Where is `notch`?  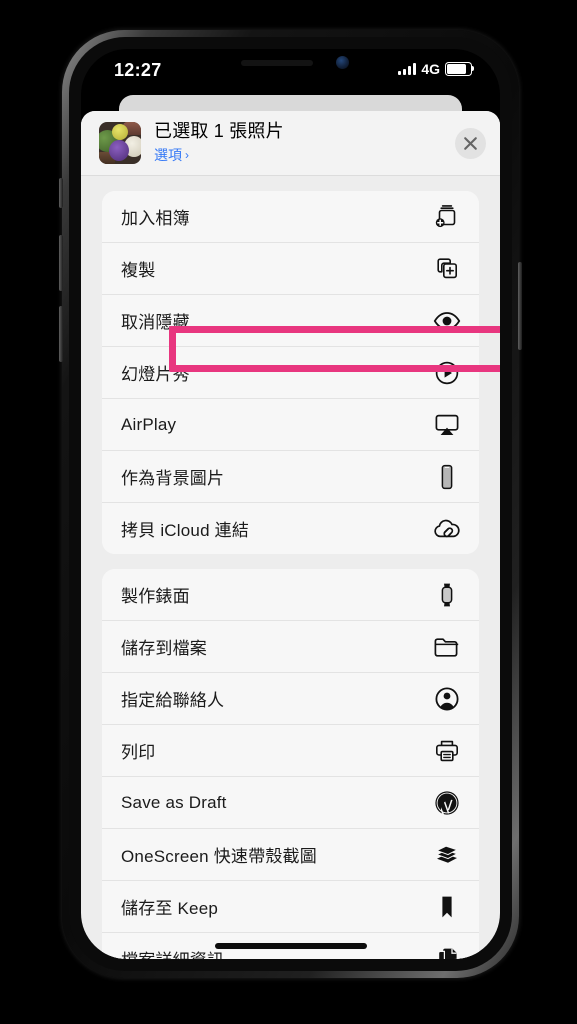
notch is located at coordinates (290, 63).